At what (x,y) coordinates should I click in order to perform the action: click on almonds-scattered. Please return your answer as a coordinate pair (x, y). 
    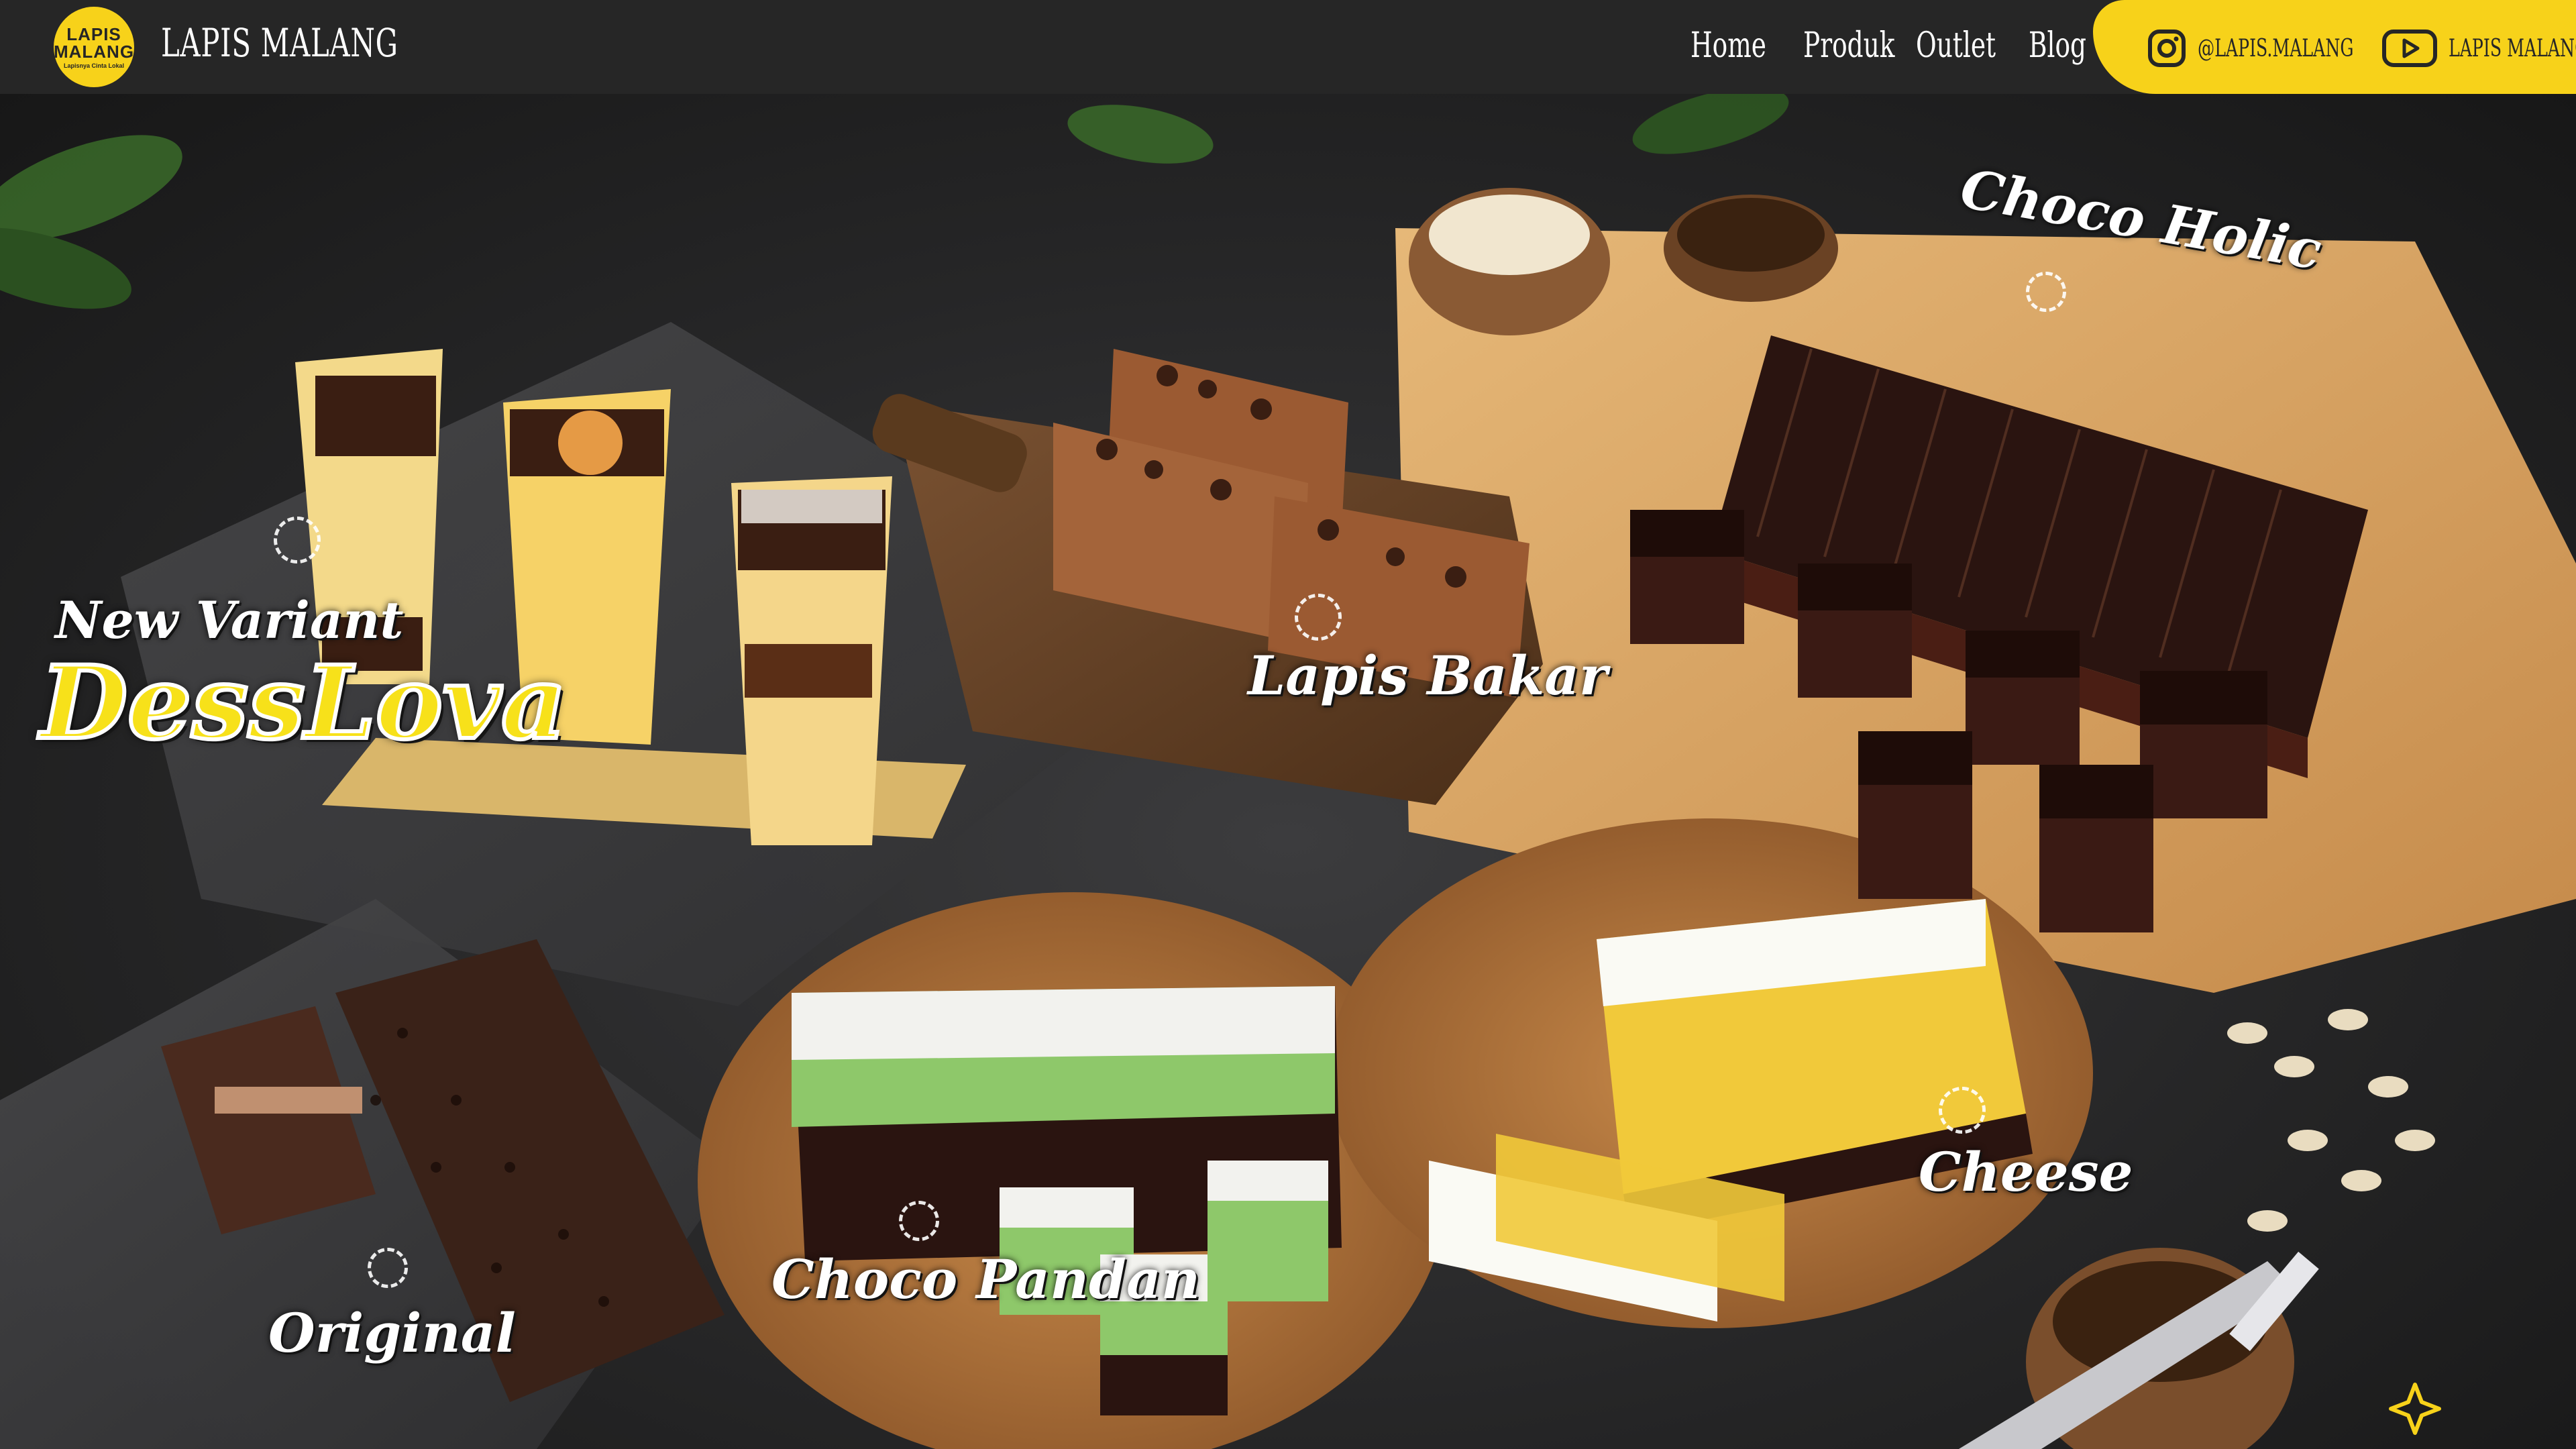
    Looking at the image, I should click on (2331, 1120).